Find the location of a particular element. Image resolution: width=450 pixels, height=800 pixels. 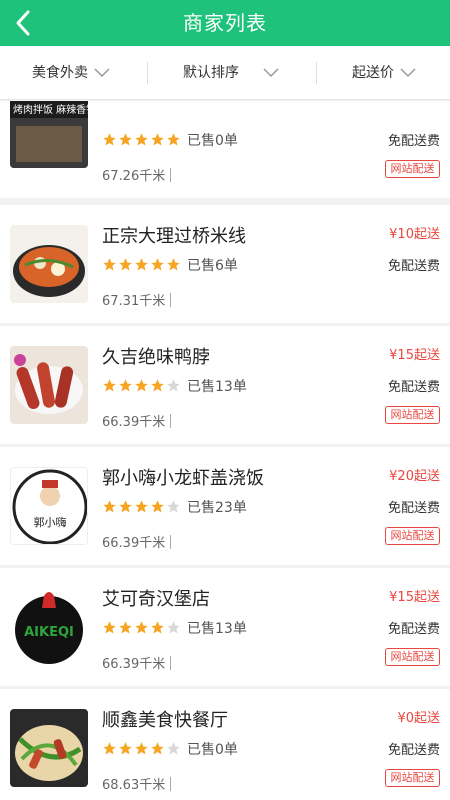

storefront-image: 烤肉拌饭 麻辣香锅 is located at coordinates (49, 134).